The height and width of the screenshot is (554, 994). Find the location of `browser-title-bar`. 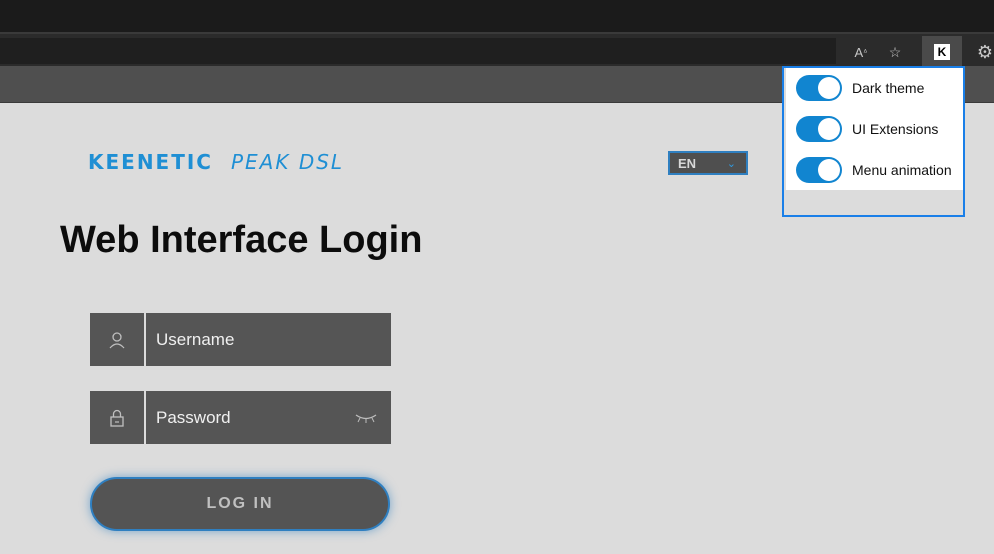

browser-title-bar is located at coordinates (497, 16).